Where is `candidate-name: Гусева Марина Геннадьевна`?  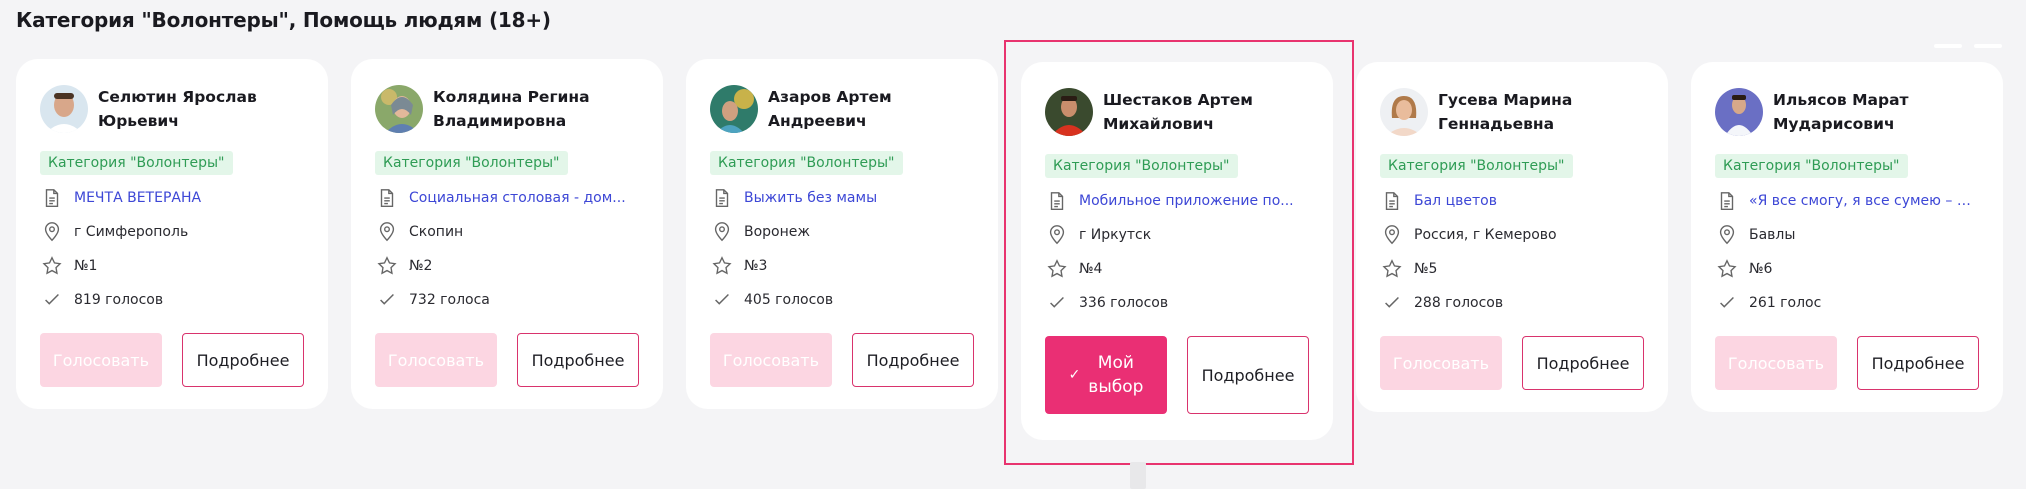 candidate-name: Гусева Марина Геннадьевна is located at coordinates (1505, 112).